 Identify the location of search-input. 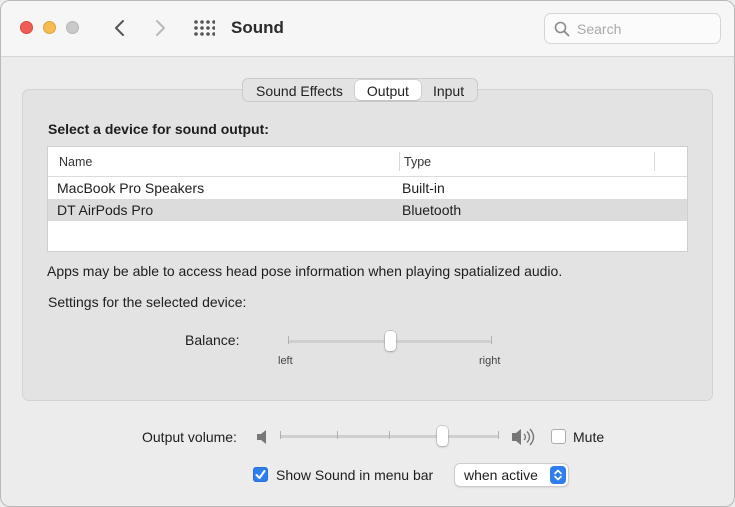
(645, 29).